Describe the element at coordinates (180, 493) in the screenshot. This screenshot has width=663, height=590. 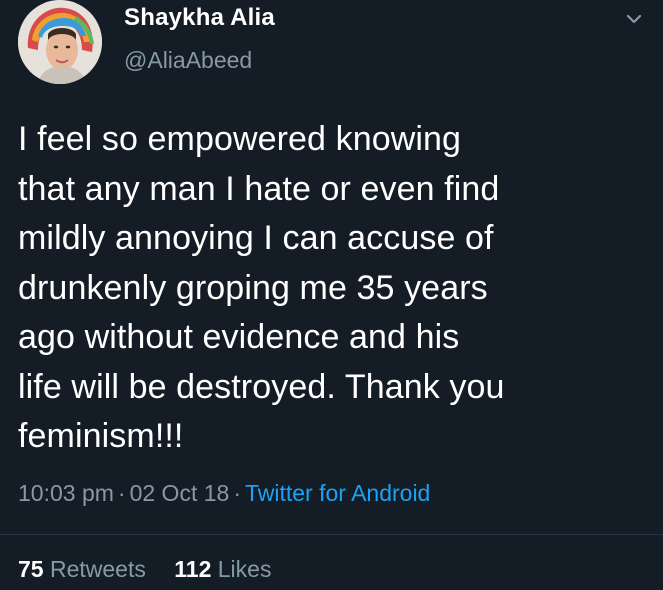
I see `tweet-date: 02 Oct 18` at that location.